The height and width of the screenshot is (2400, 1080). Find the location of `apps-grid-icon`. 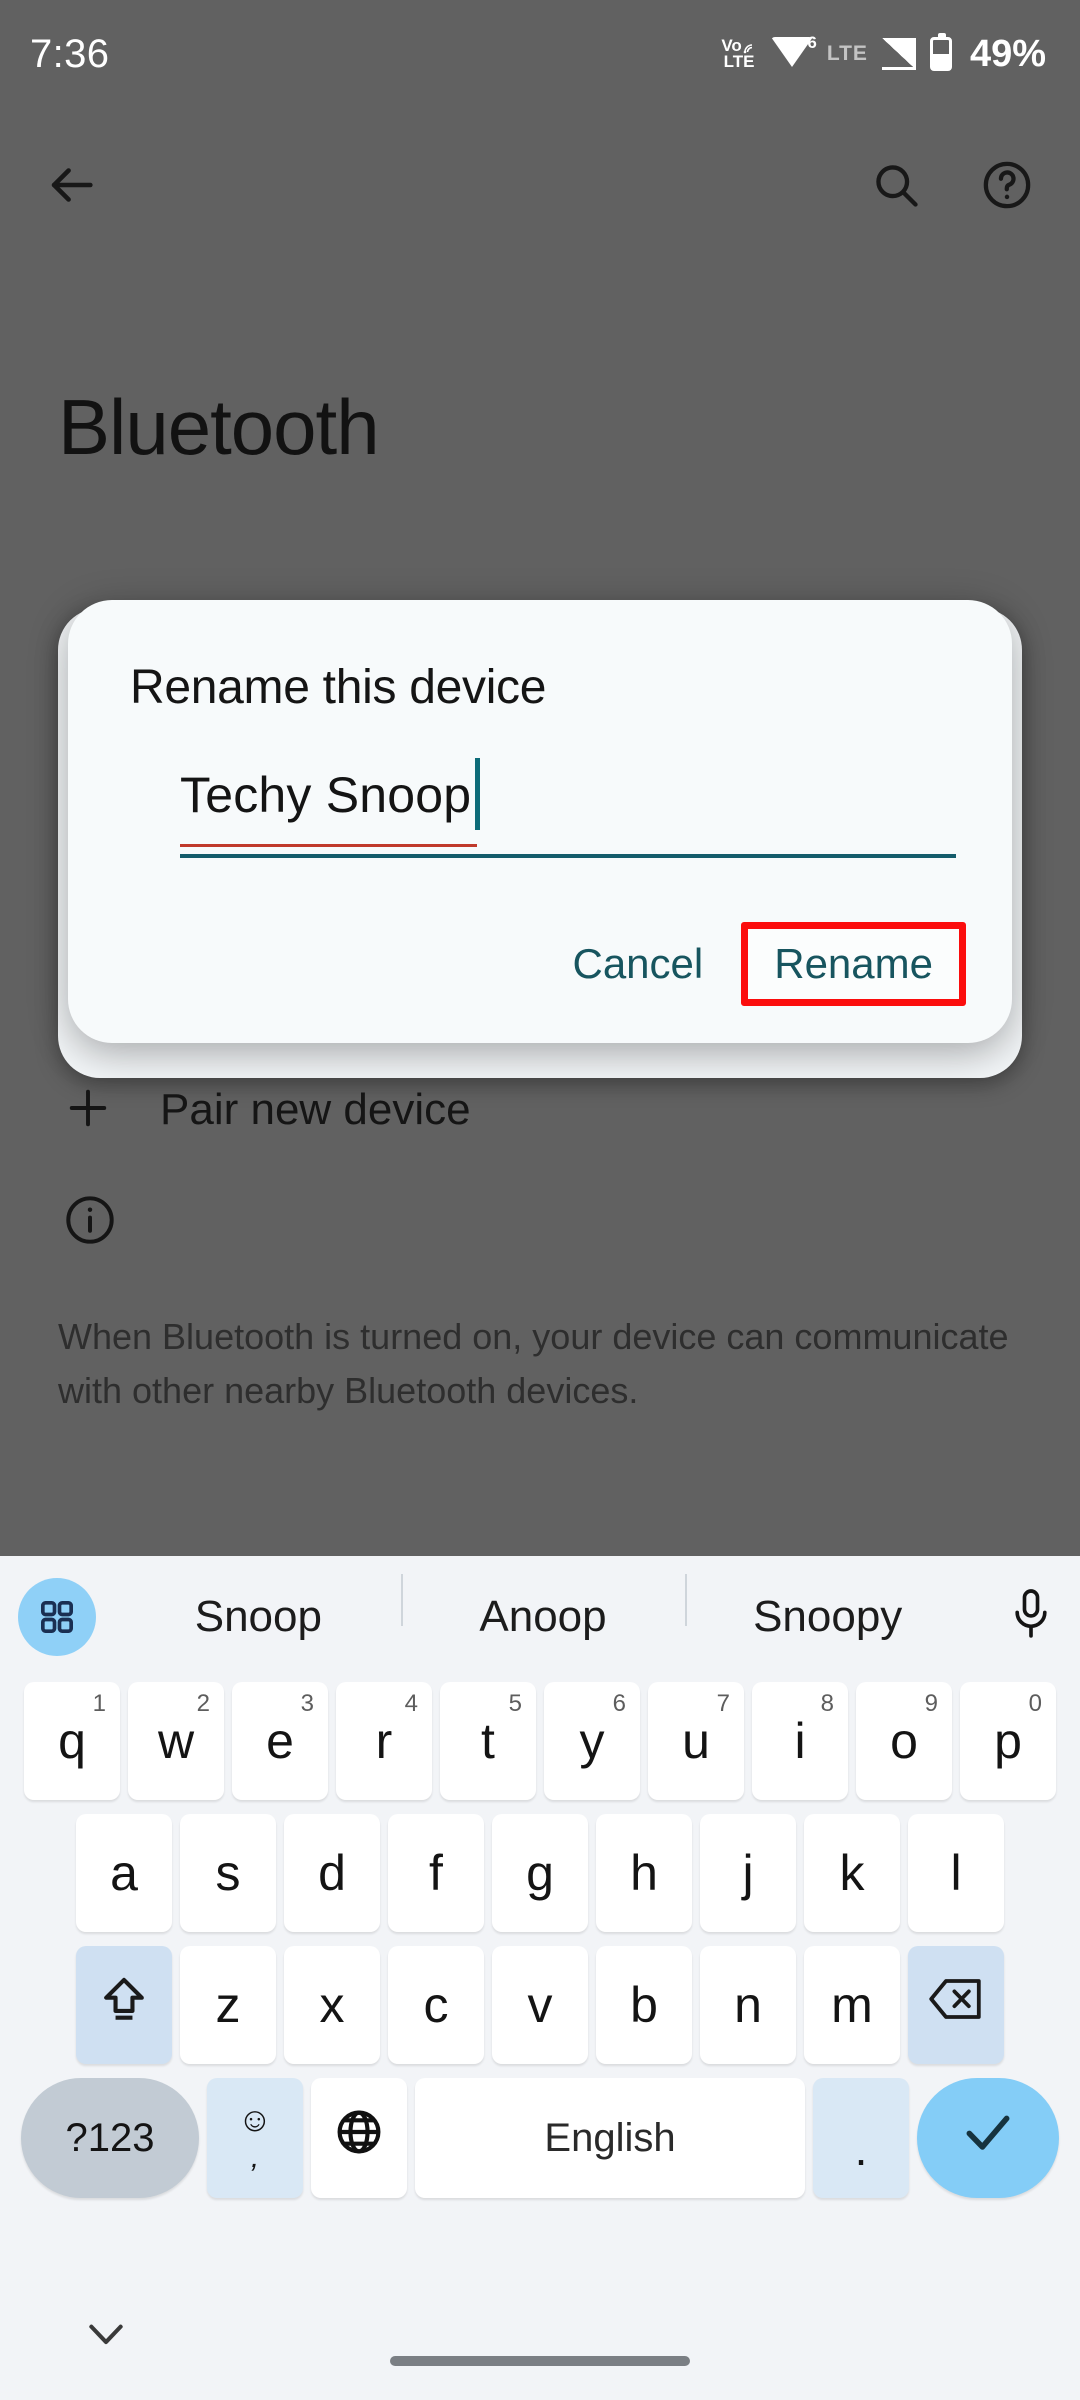

apps-grid-icon is located at coordinates (57, 1617).